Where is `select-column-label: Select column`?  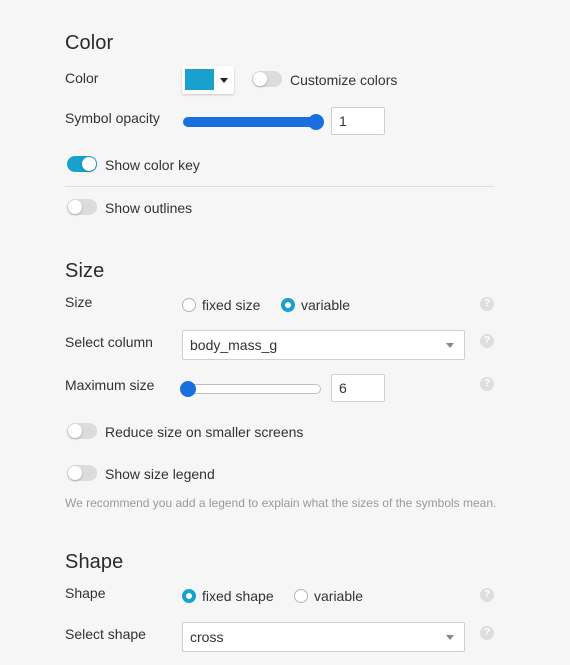
select-column-label: Select column is located at coordinates (109, 342).